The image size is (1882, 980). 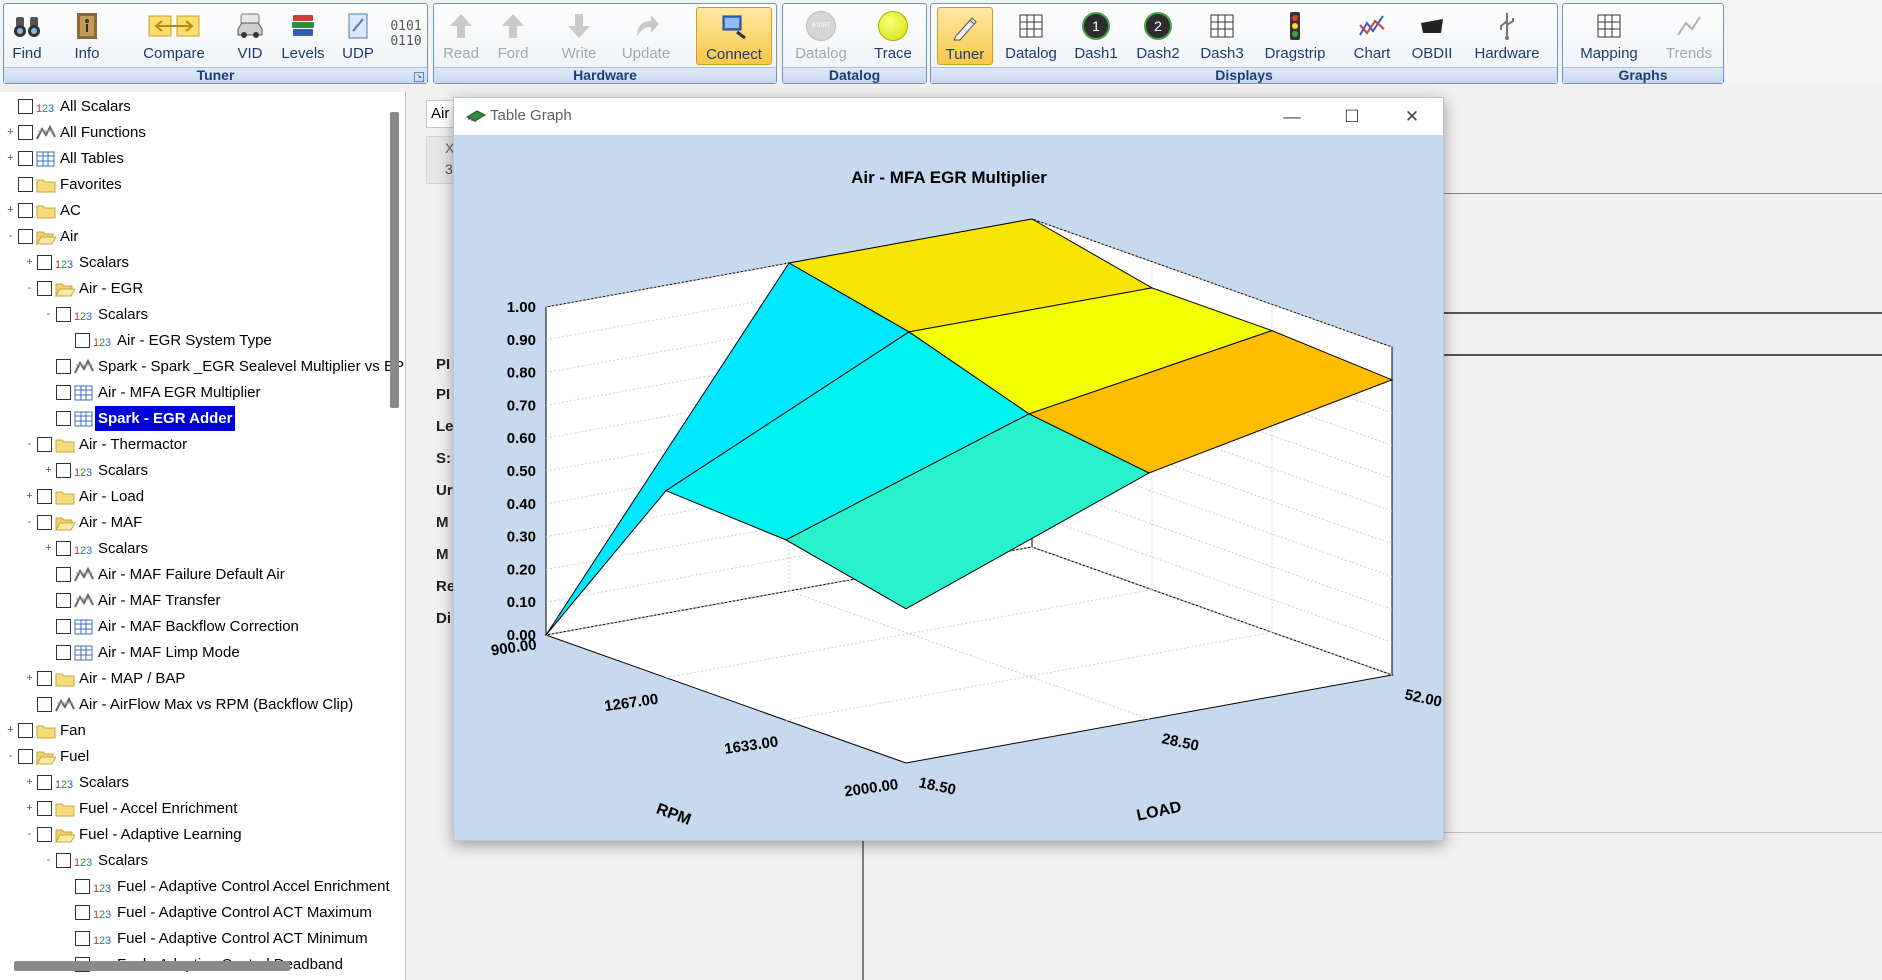 What do you see at coordinates (195, 600) in the screenshot?
I see `tree-item: Air - MAF Transfer` at bounding box center [195, 600].